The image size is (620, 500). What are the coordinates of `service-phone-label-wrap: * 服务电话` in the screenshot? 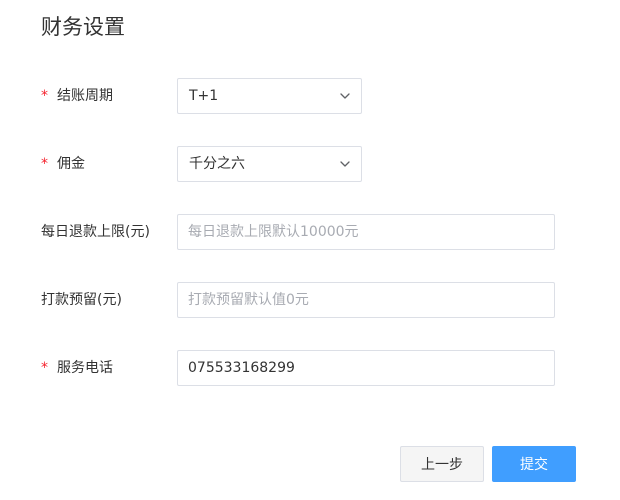 It's located at (77, 368).